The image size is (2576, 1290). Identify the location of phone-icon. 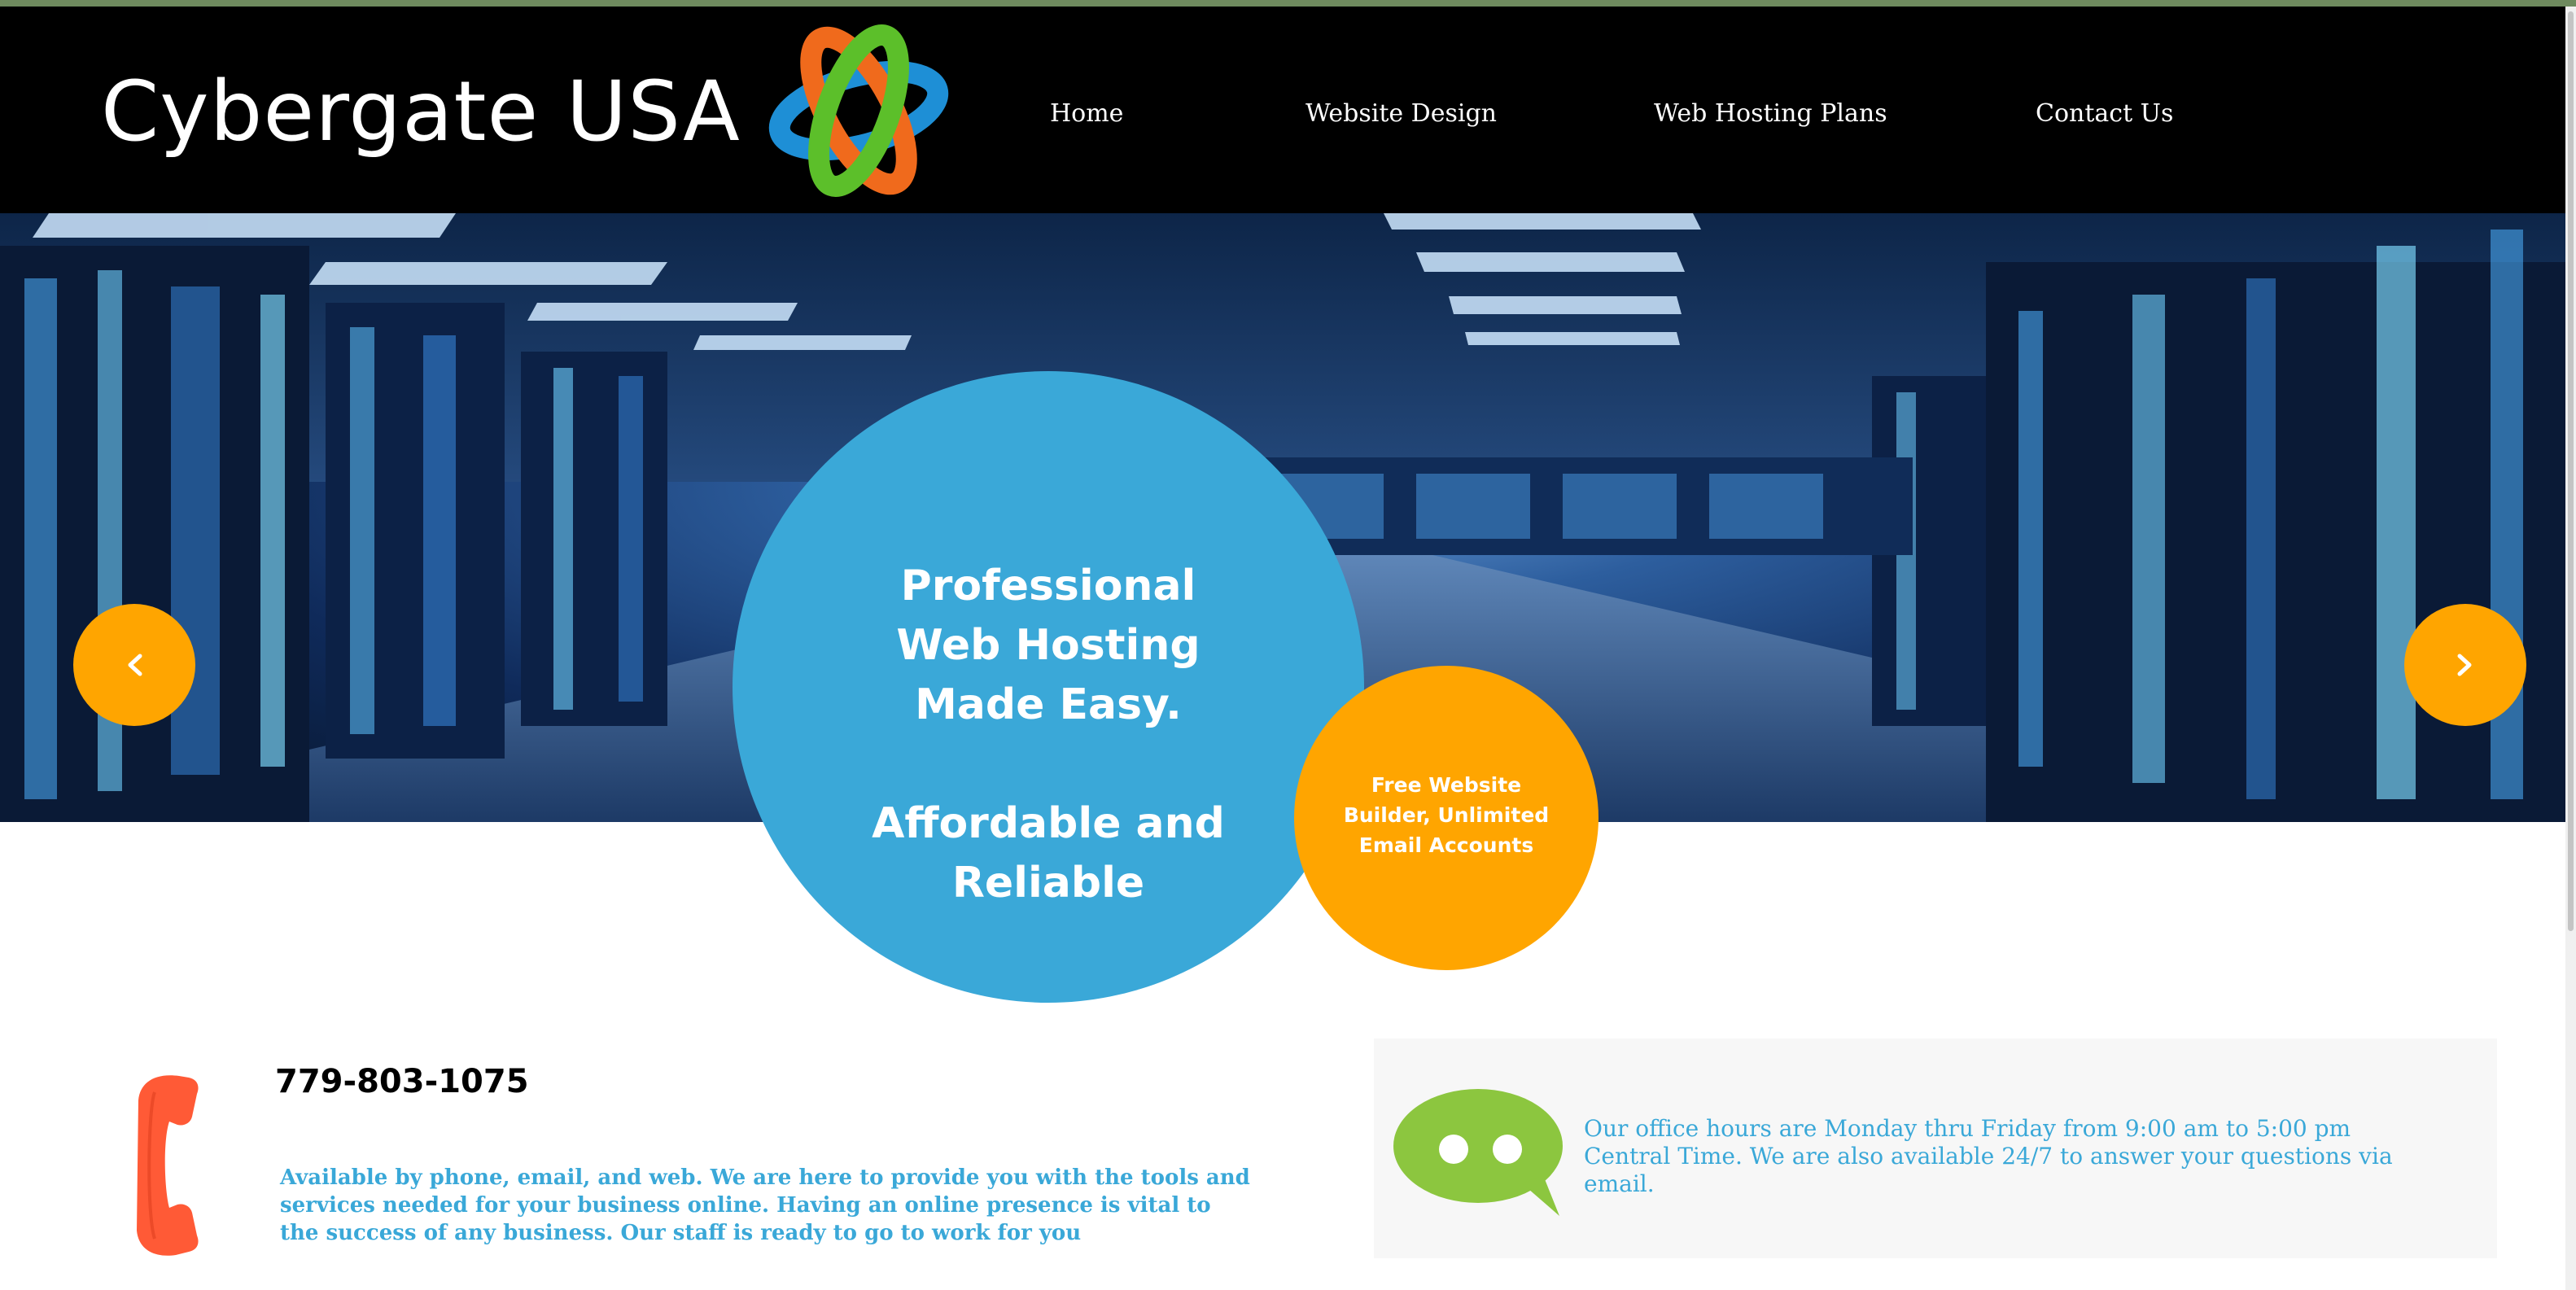
(168, 1165).